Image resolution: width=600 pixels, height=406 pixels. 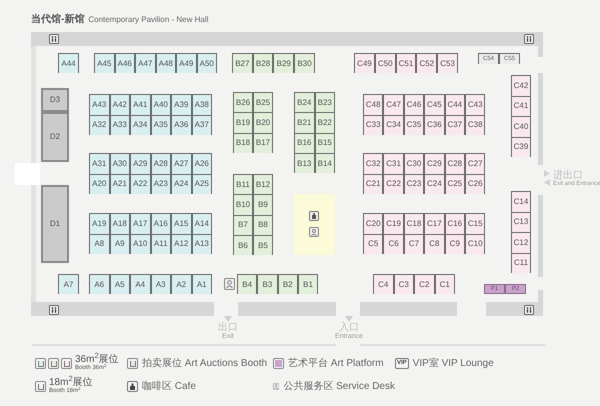 I want to click on booth: C18, so click(x=414, y=223).